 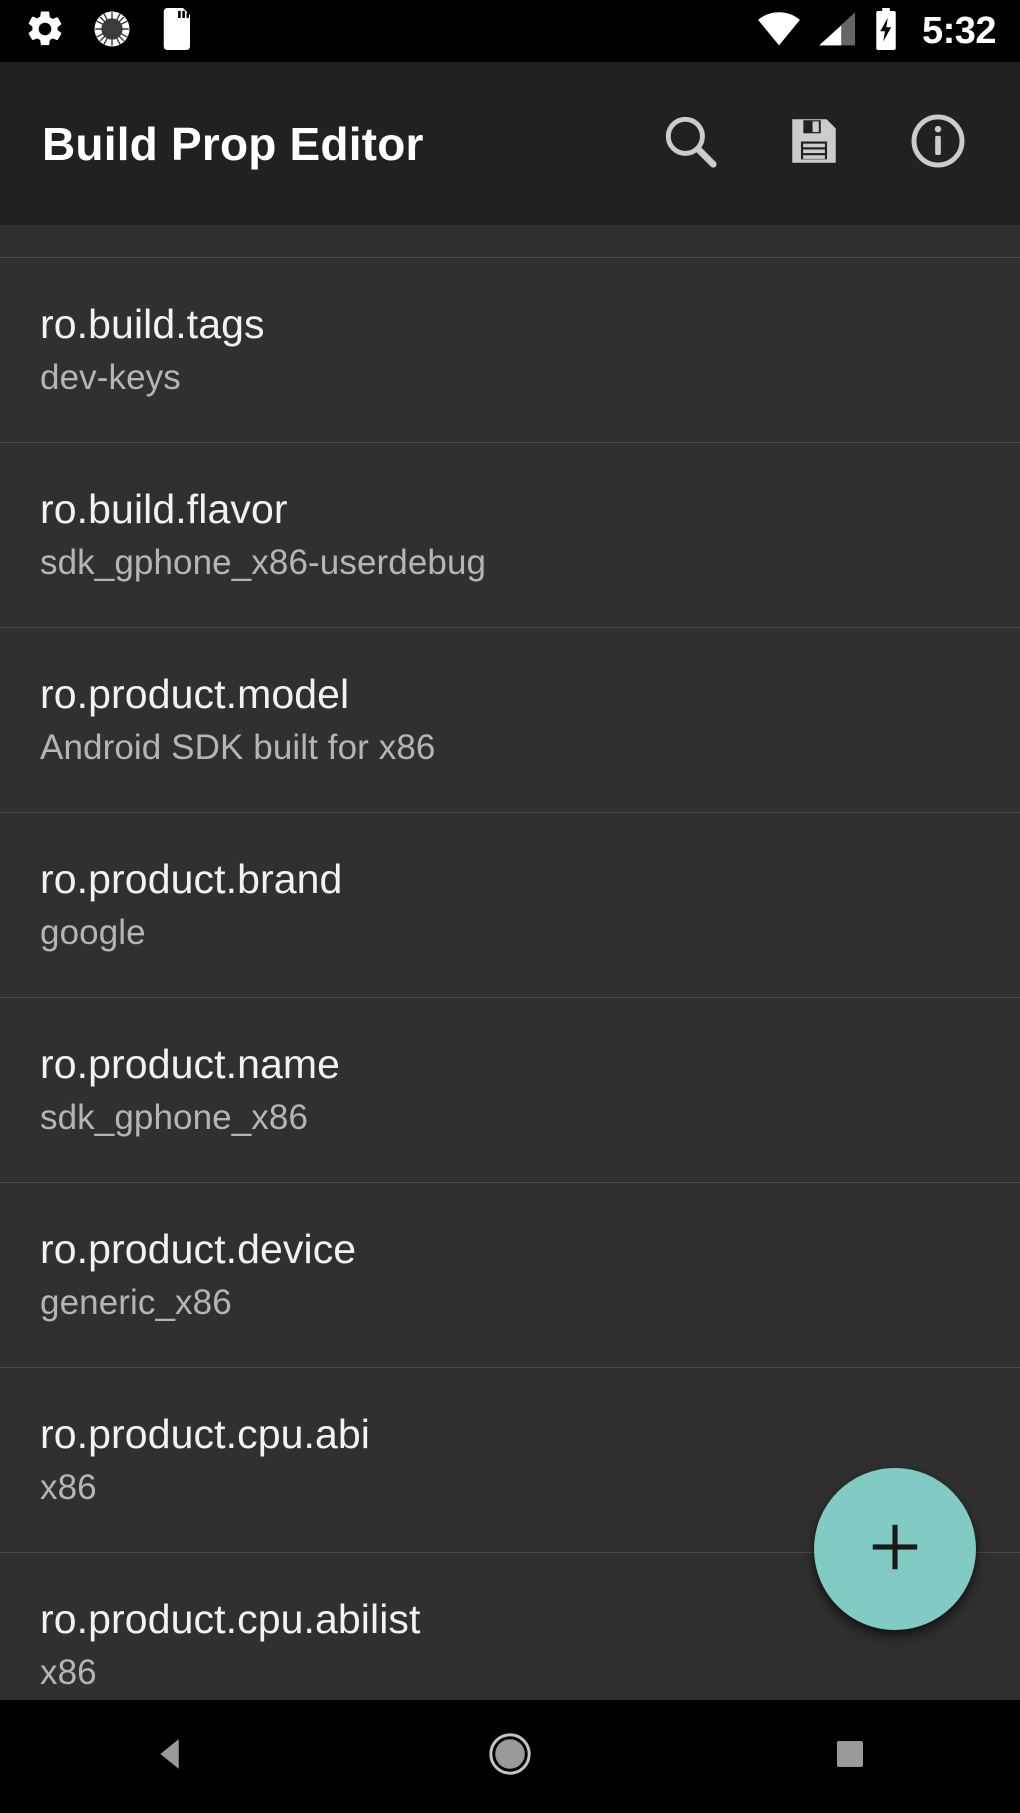 I want to click on nav-back-button, so click(x=170, y=1756).